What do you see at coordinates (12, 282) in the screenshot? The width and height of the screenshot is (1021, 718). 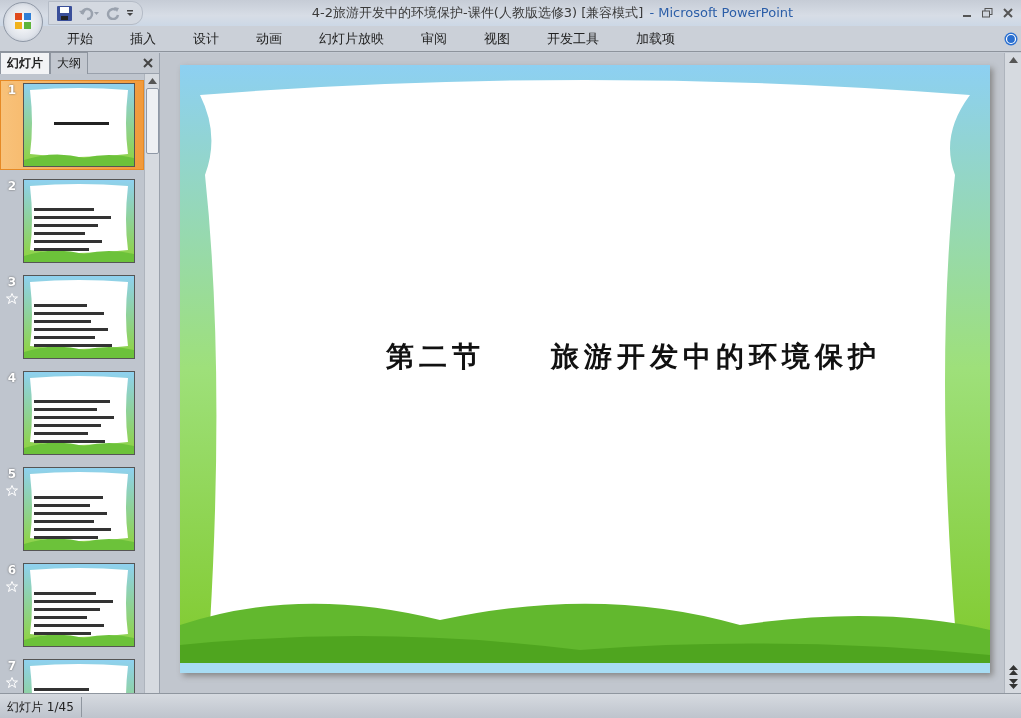 I see `slide-number: 3` at bounding box center [12, 282].